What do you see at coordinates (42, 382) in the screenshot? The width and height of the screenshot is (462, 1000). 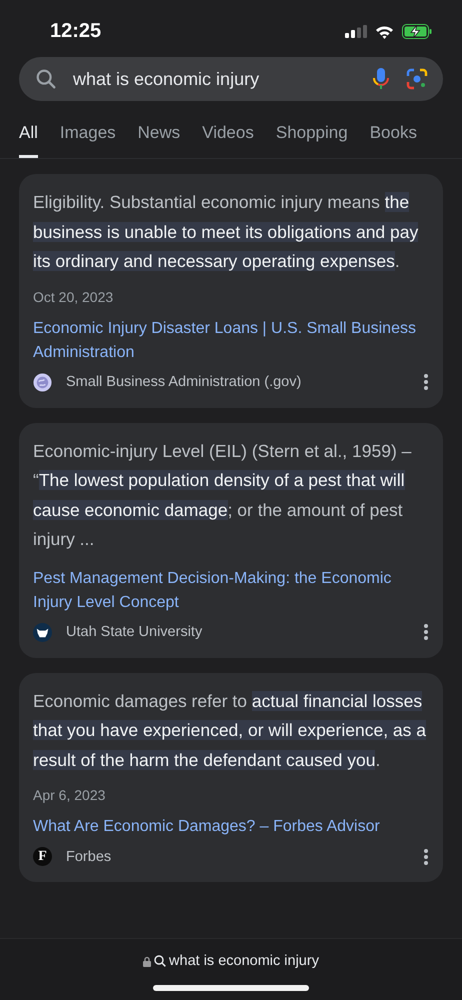 I see `globe-icon` at bounding box center [42, 382].